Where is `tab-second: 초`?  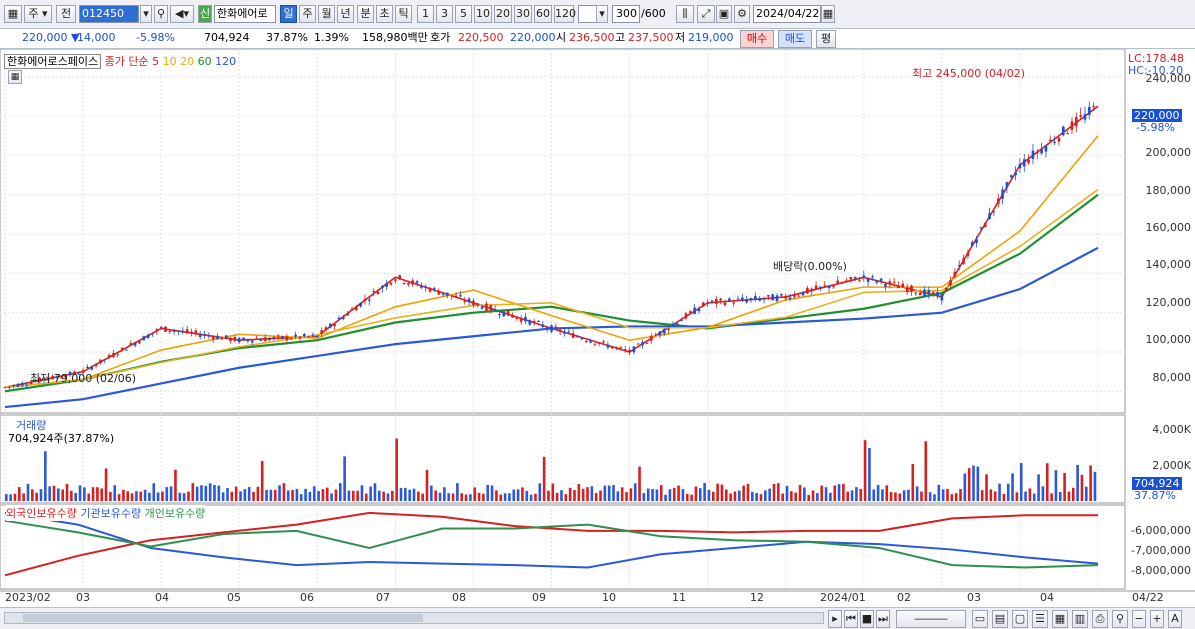
tab-second: 초 is located at coordinates (384, 14).